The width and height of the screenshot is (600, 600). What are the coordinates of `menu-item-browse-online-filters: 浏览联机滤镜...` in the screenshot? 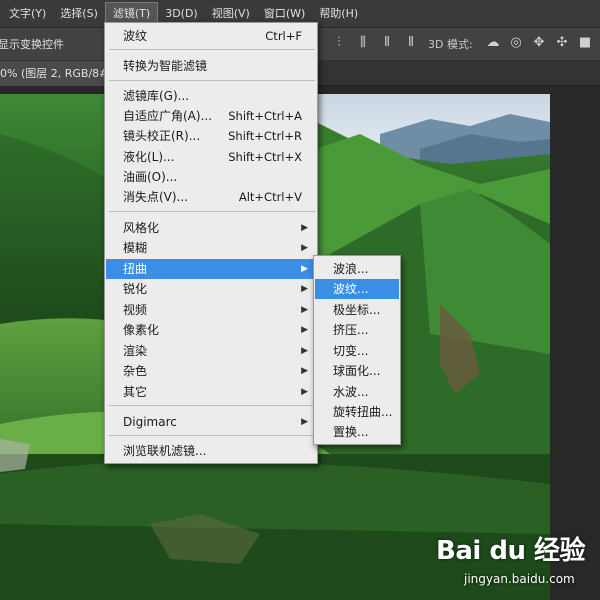 It's located at (211, 451).